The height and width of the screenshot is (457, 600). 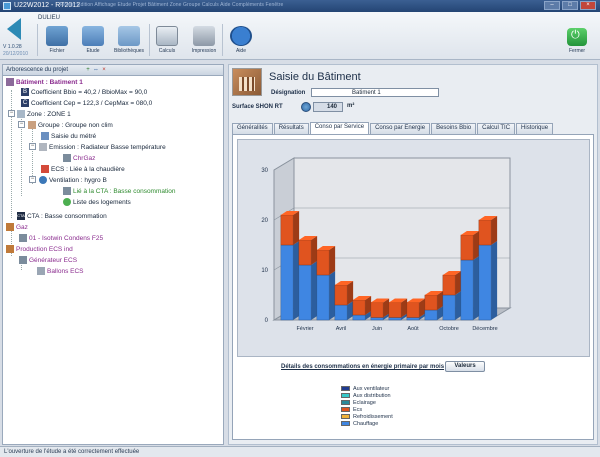 What do you see at coordinates (43, 147) in the screenshot?
I see `radiator-icon` at bounding box center [43, 147].